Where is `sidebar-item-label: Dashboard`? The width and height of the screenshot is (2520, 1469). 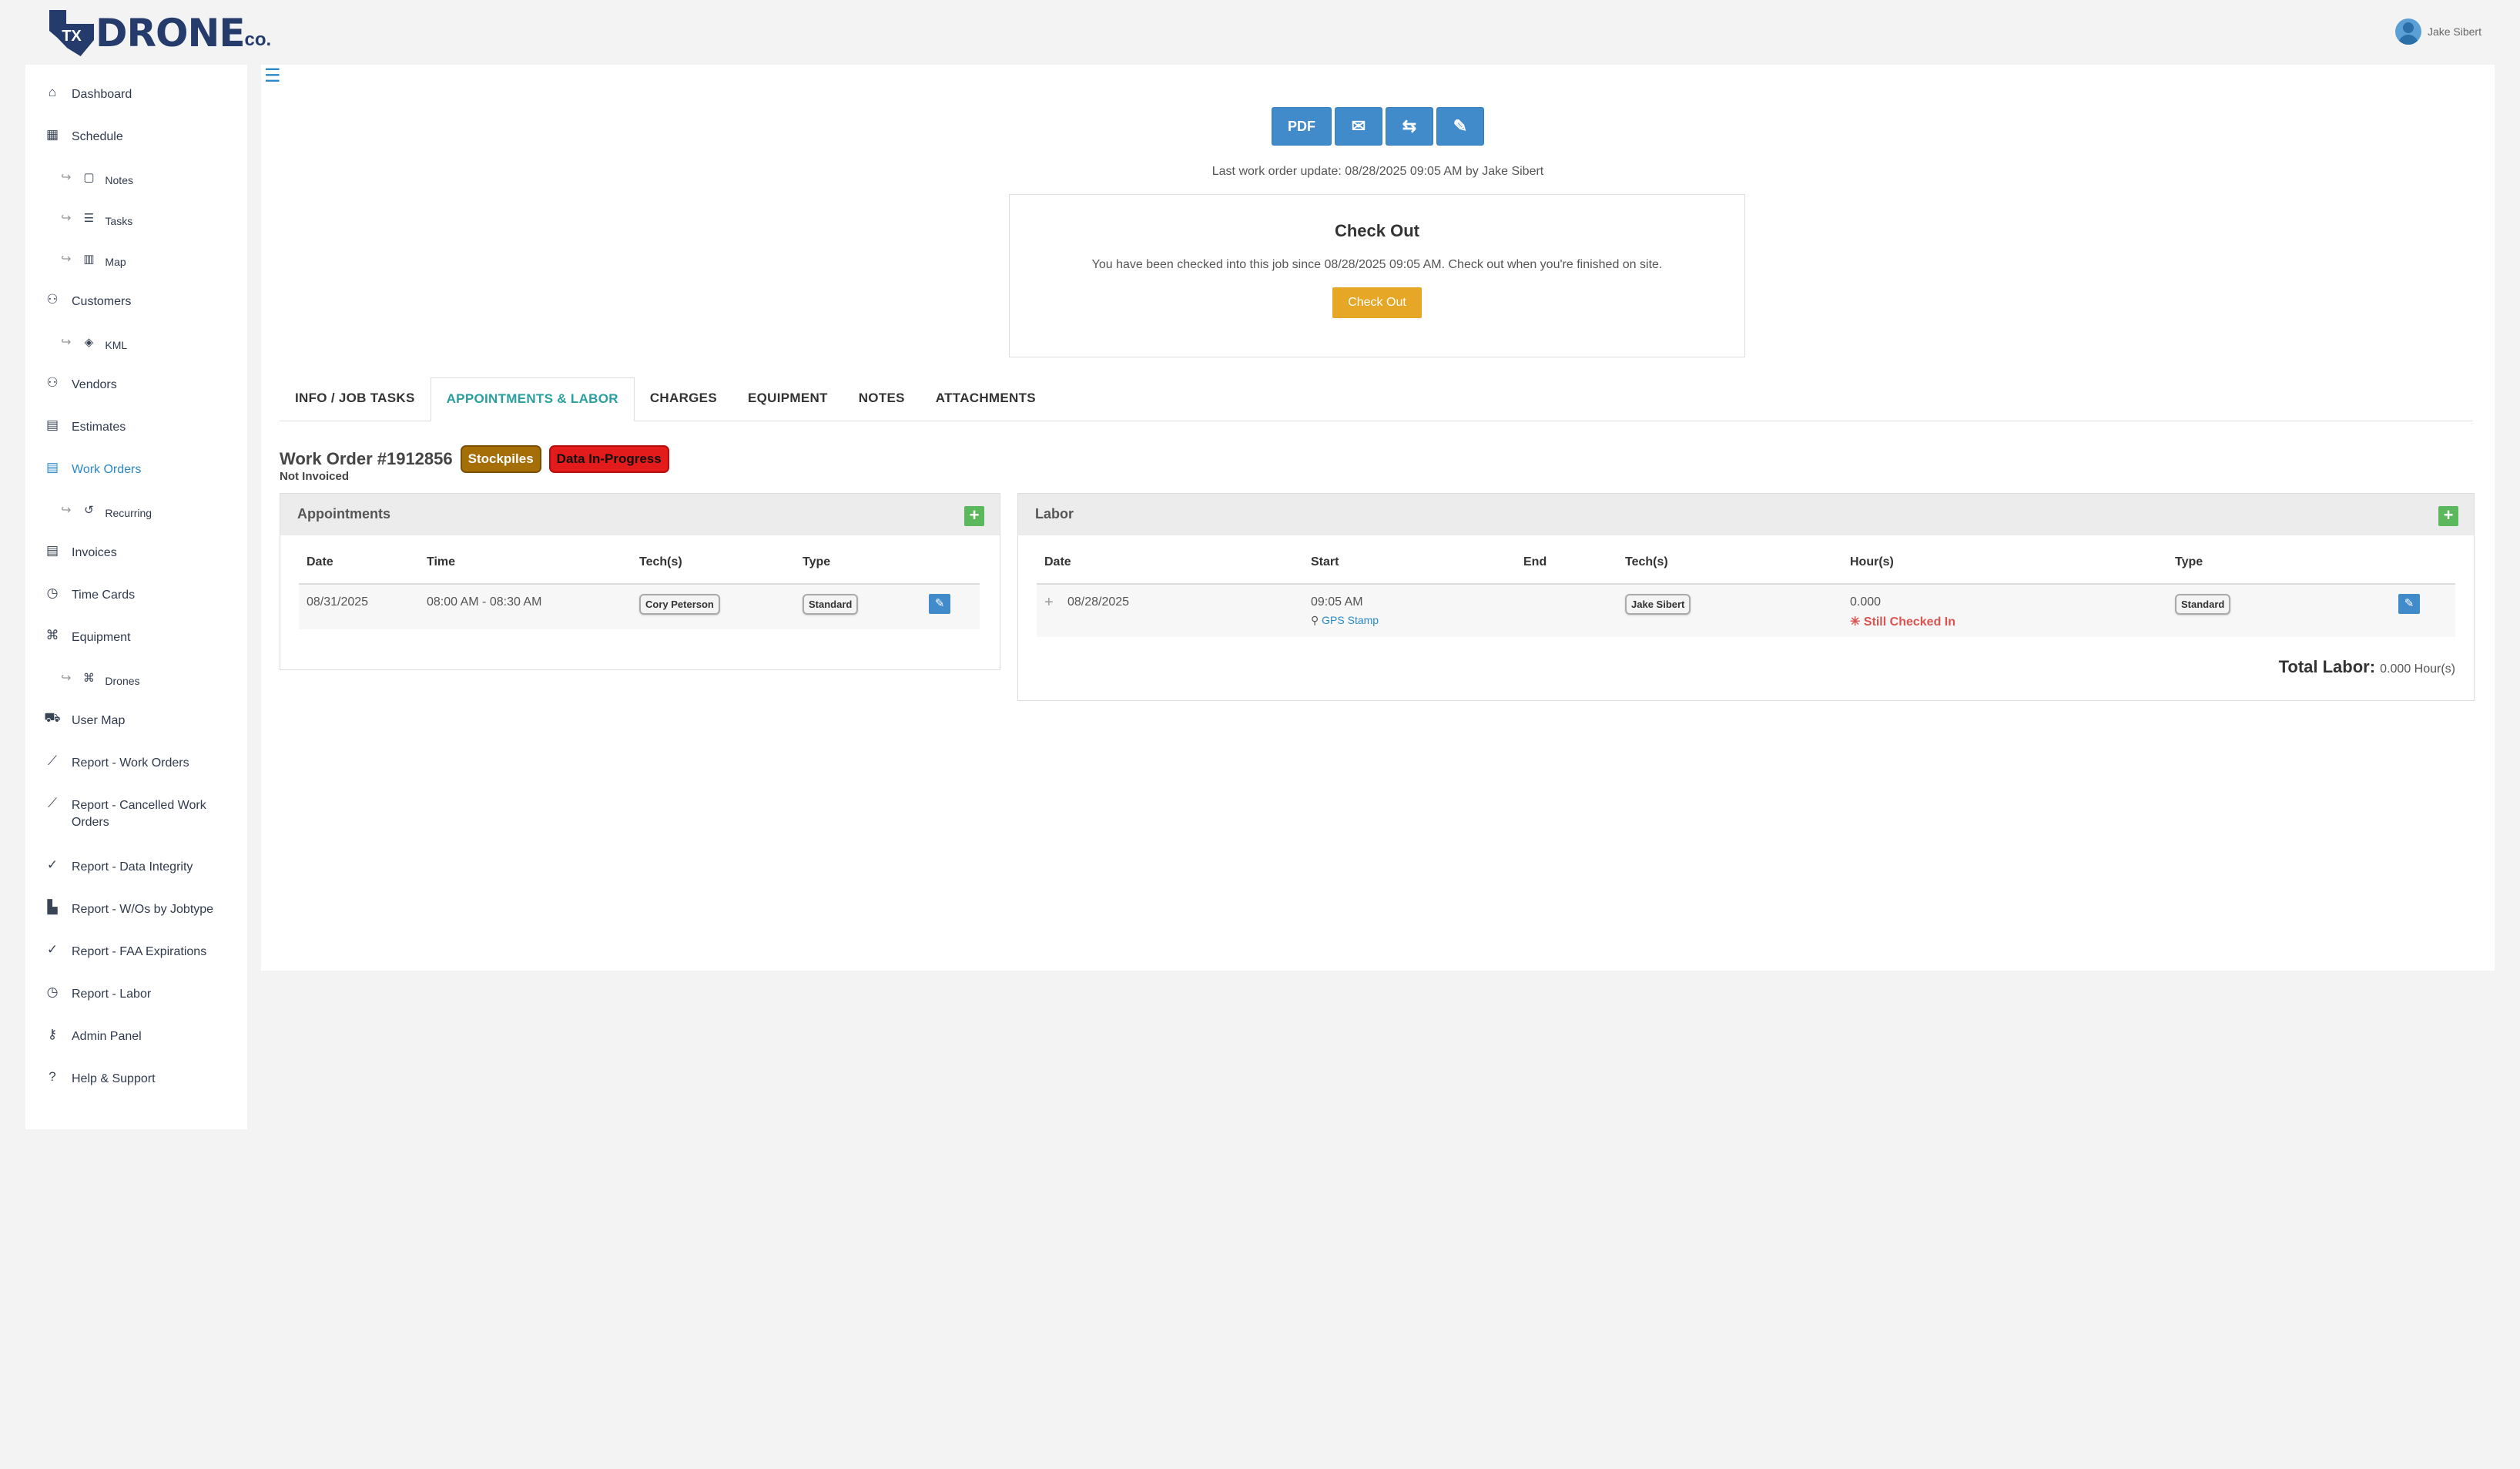
sidebar-item-label: Dashboard is located at coordinates (102, 95).